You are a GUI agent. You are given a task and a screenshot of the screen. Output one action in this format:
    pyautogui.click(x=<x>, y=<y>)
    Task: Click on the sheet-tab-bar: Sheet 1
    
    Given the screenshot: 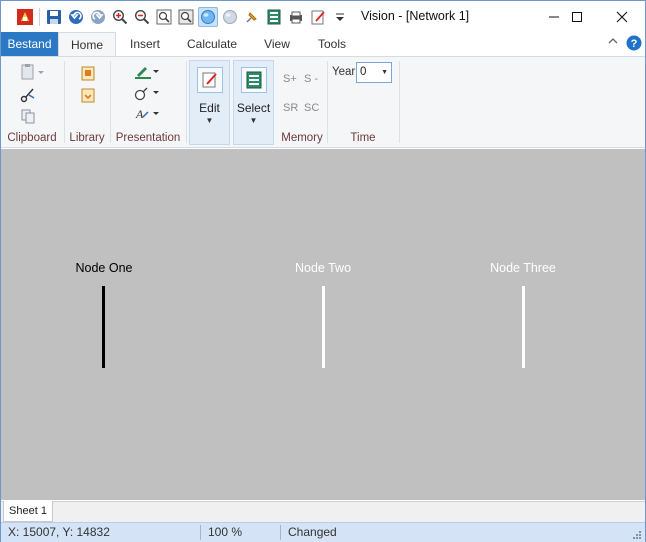 What is the action you would take?
    pyautogui.click(x=323, y=511)
    